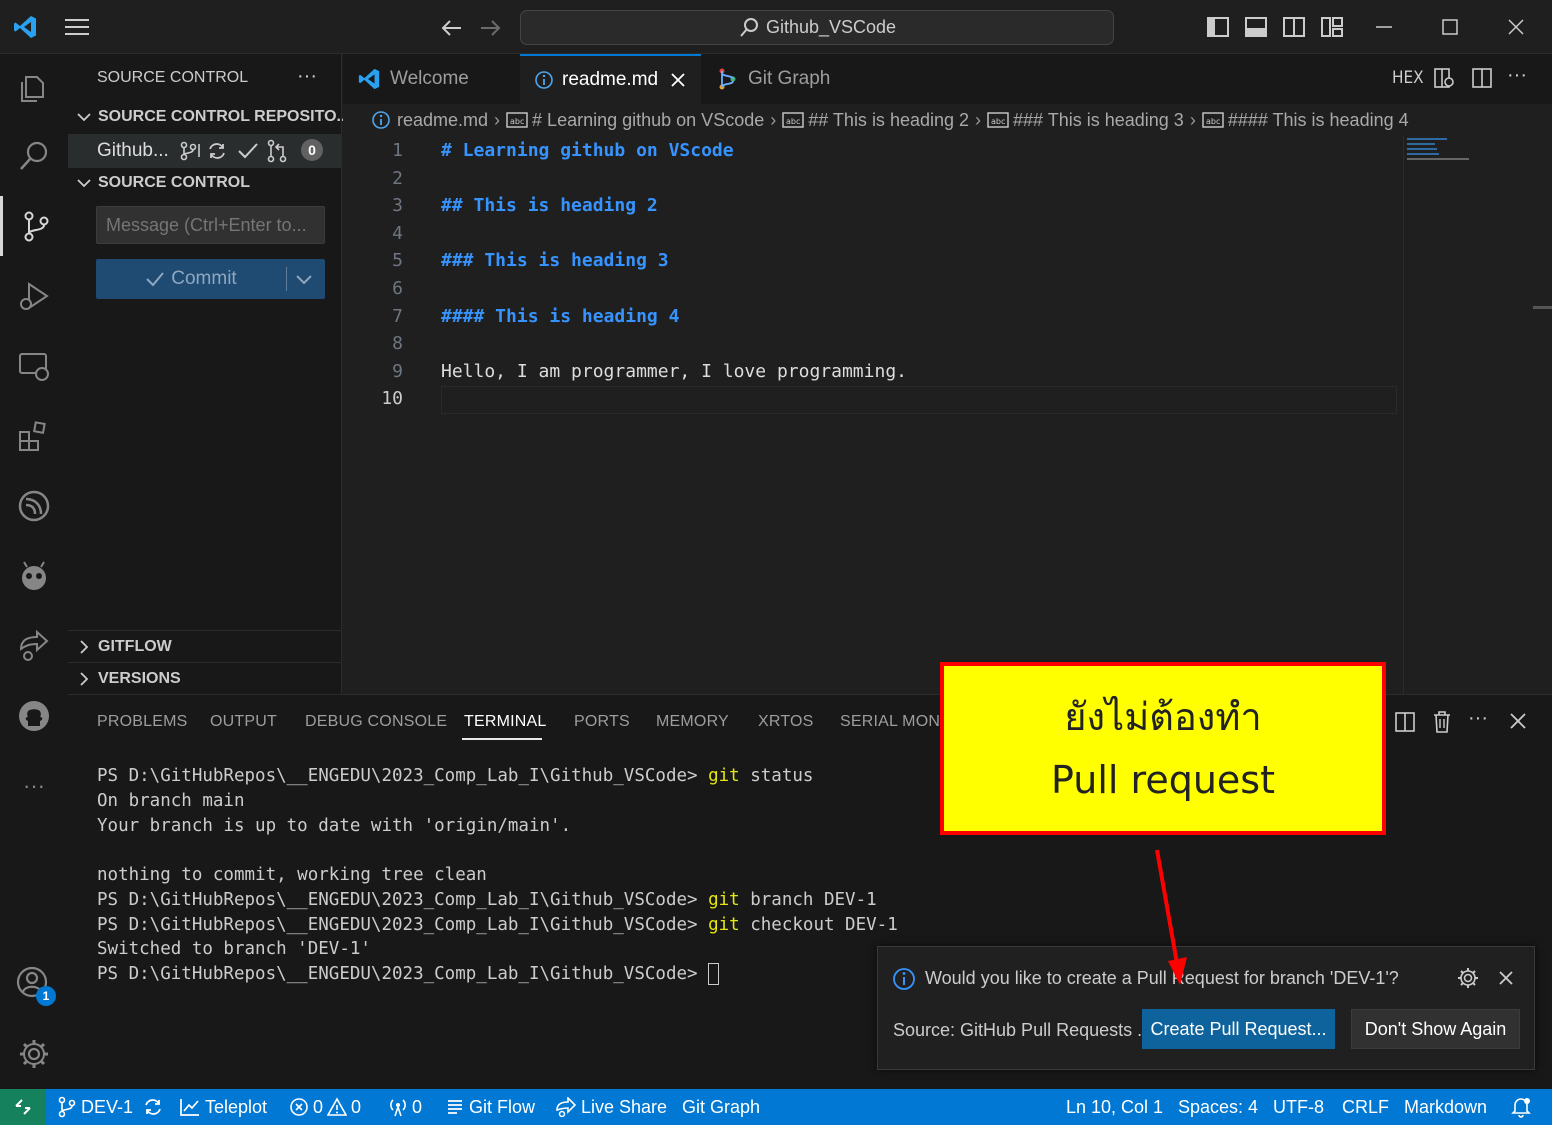 Image resolution: width=1552 pixels, height=1125 pixels. Describe the element at coordinates (397, 233) in the screenshot. I see `line-number: 4` at that location.